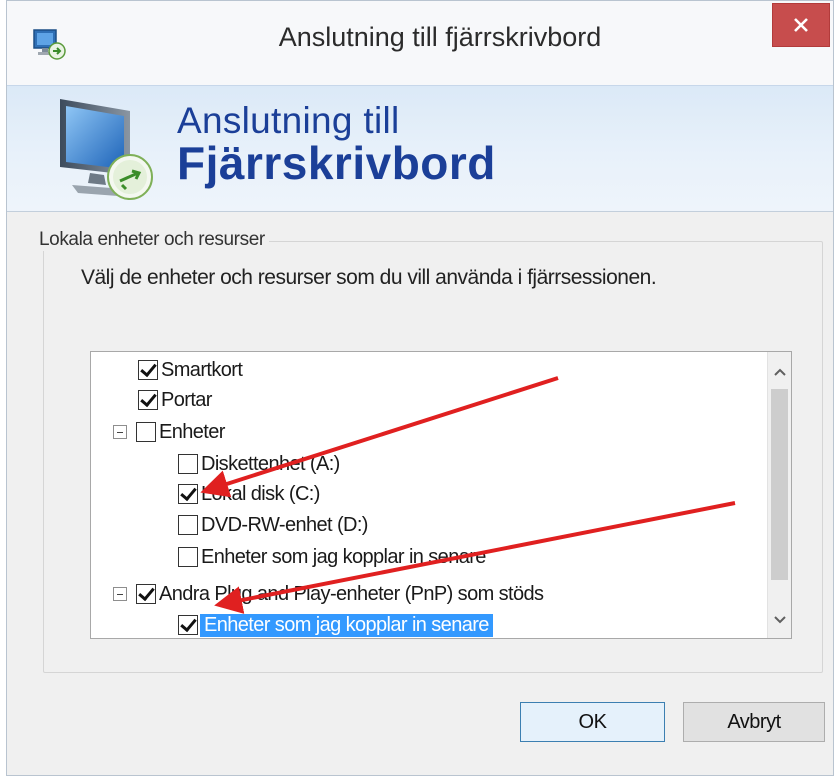 The width and height of the screenshot is (839, 778). I want to click on tree-item-later-pnp-devices: Enheter som jag kopplar in senare, so click(335, 624).